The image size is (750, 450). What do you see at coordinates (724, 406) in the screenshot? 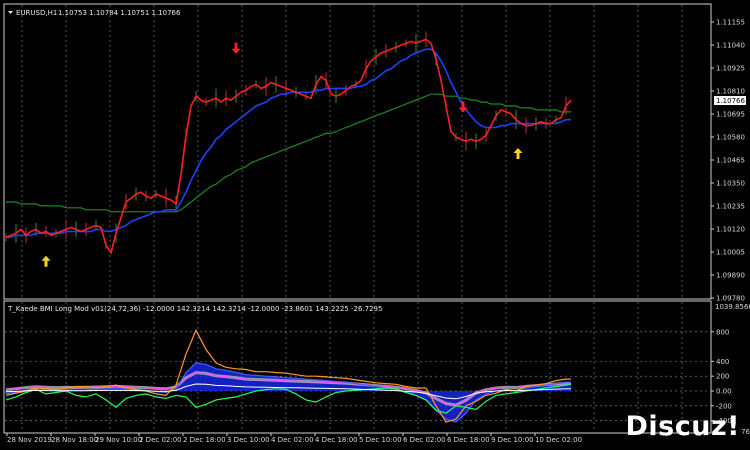
I see `level-tick-label: -200` at bounding box center [724, 406].